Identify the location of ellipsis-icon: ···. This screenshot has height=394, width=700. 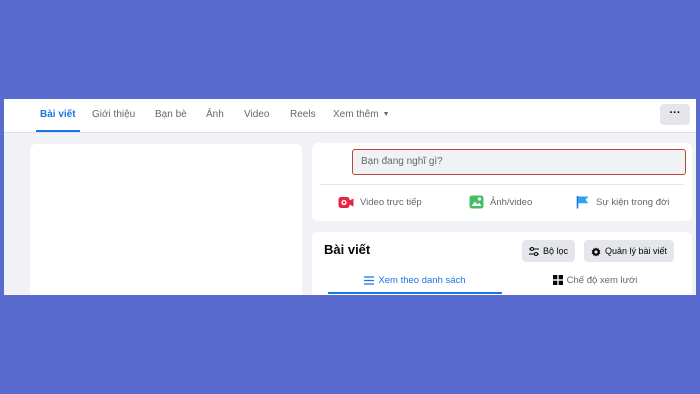
(675, 113).